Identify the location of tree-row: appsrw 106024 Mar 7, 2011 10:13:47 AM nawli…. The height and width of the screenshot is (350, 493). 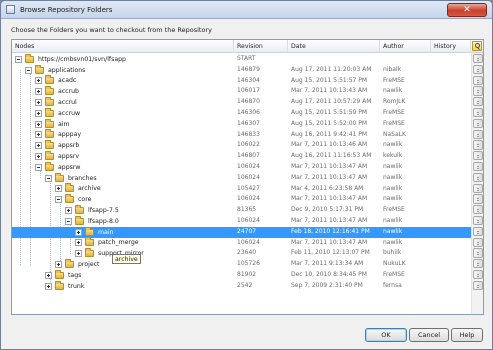
(241, 167).